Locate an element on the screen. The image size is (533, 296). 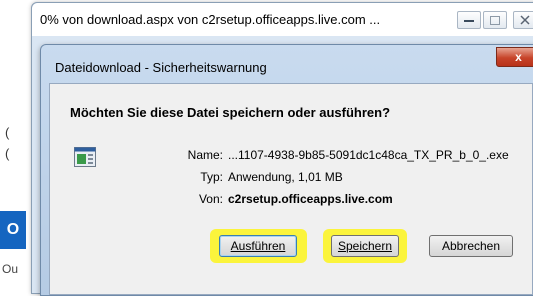
save-button-label: Speichern is located at coordinates (365, 246).